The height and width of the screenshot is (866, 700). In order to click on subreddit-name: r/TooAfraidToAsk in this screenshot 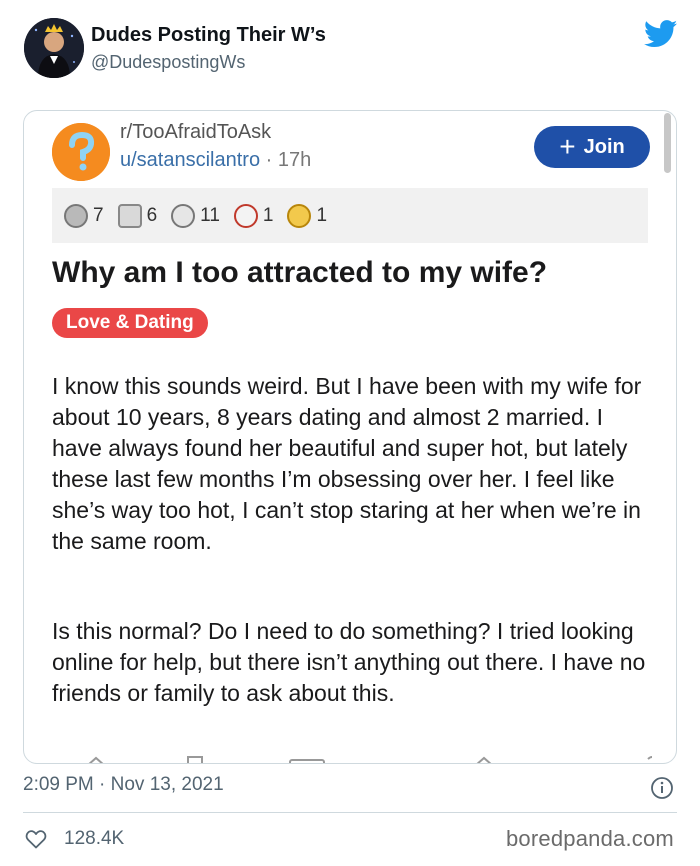, I will do `click(195, 132)`.